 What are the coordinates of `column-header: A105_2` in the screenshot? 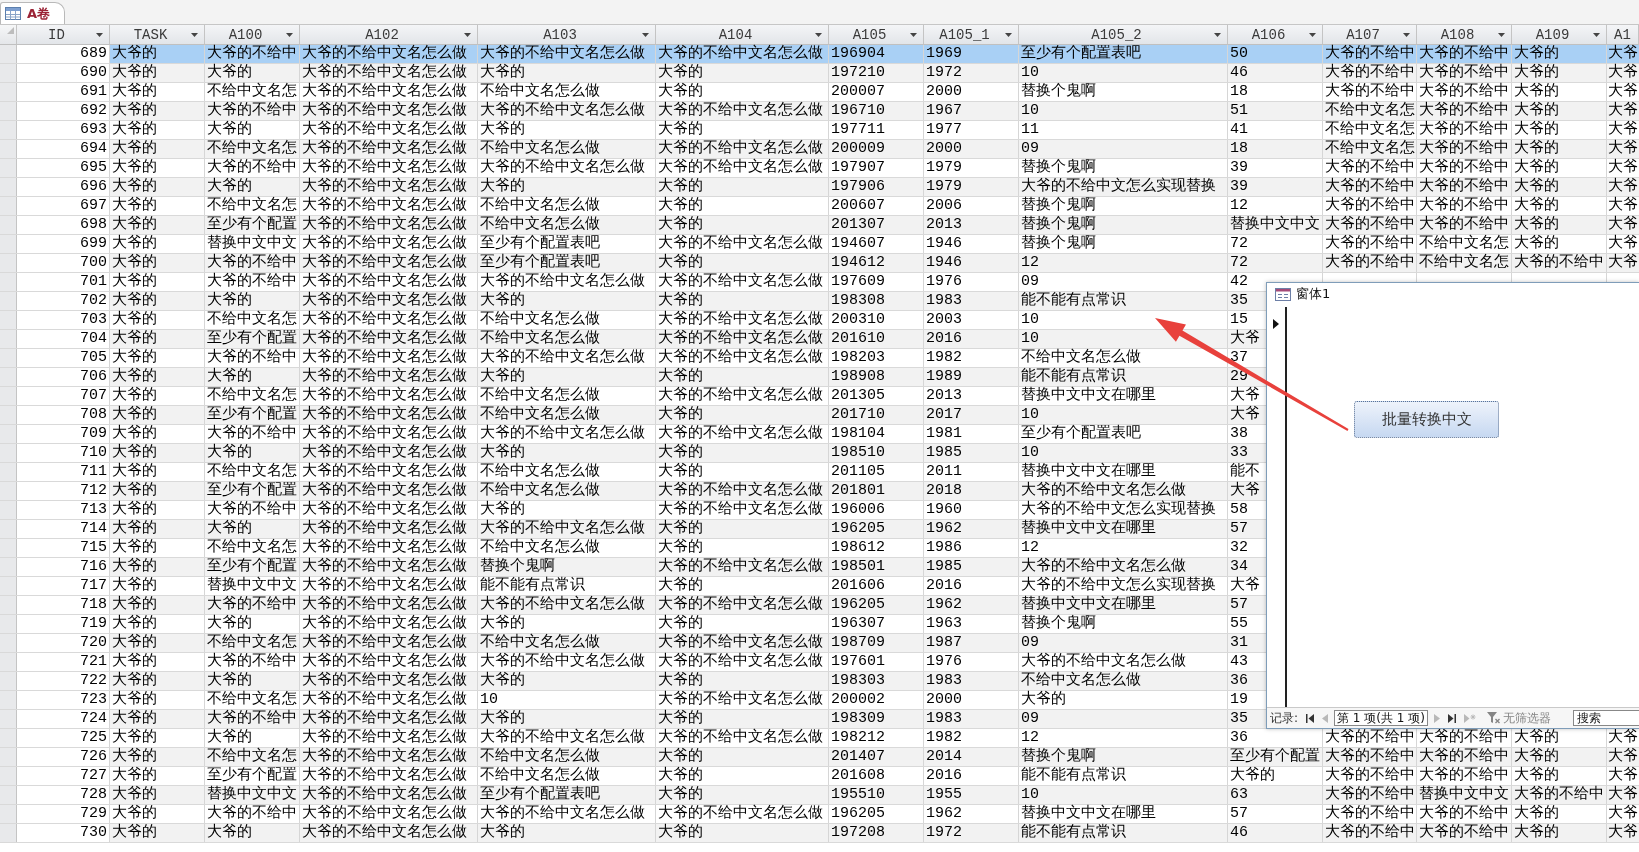 It's located at (1123, 35).